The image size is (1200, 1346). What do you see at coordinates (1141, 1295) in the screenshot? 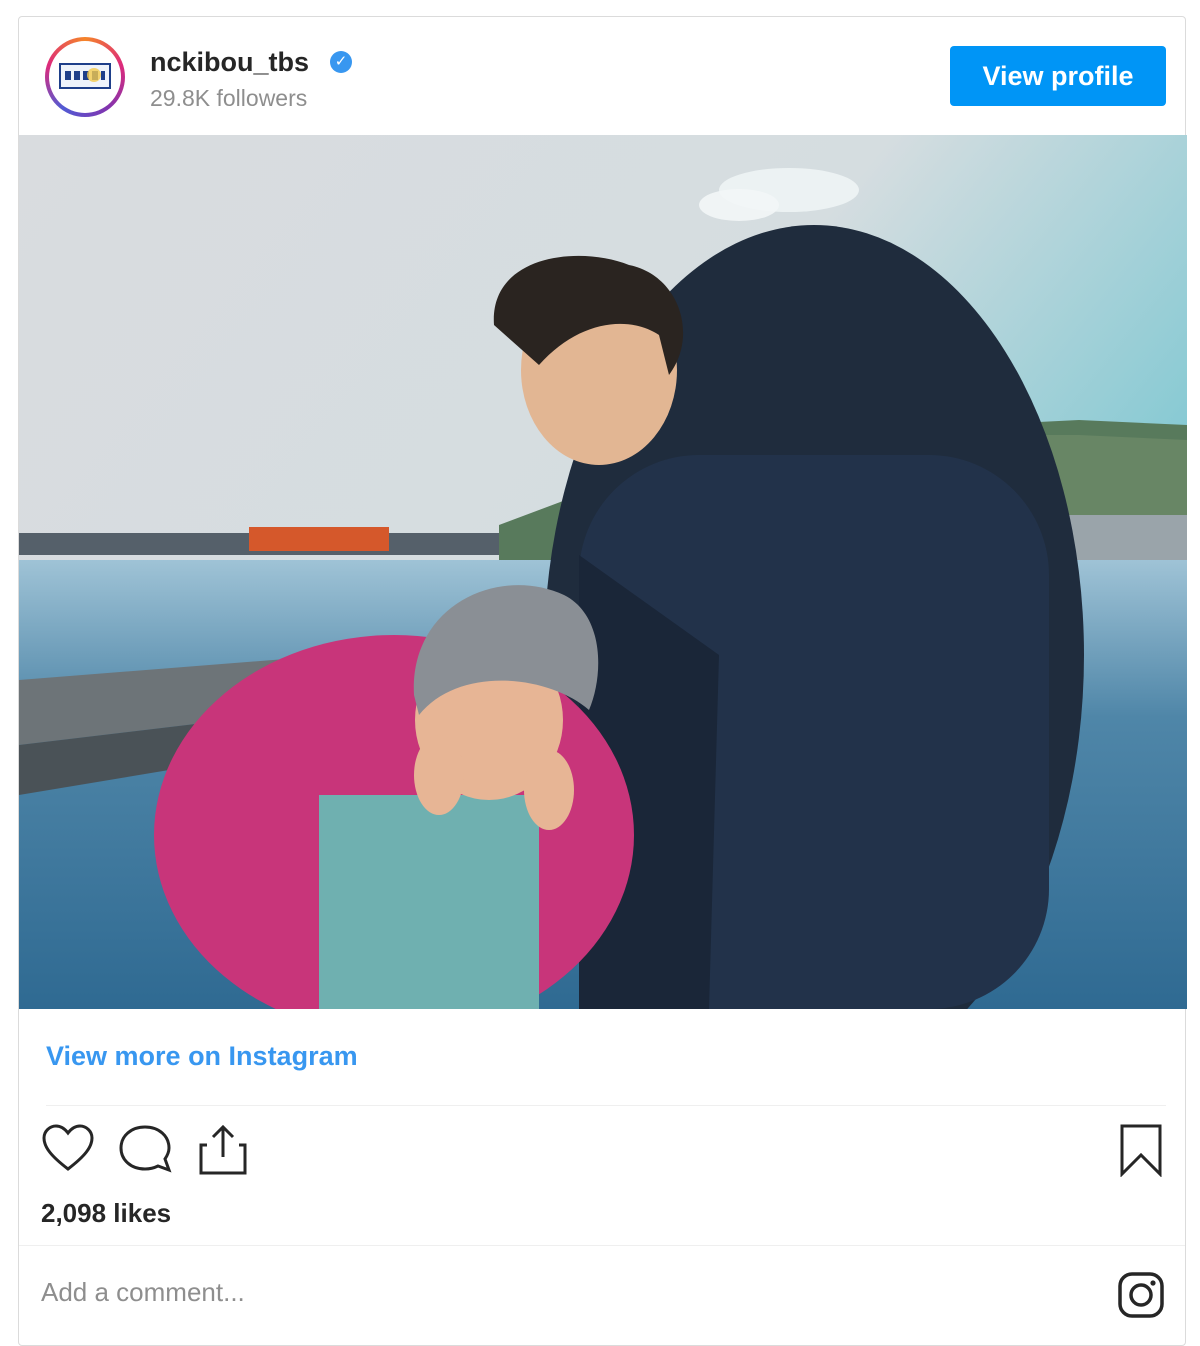
I see `instagram-logo-icon` at bounding box center [1141, 1295].